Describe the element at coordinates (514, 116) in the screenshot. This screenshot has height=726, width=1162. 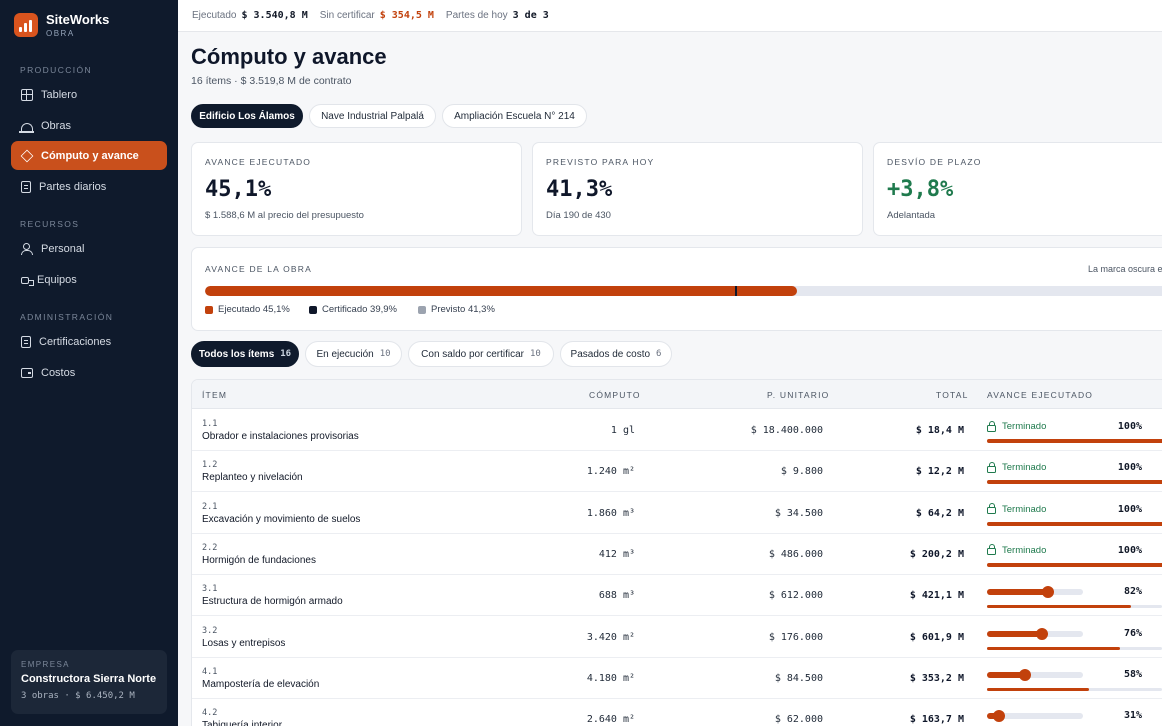
I see `project-tab-escuela-214: Ampliación Escuela N° 214` at that location.